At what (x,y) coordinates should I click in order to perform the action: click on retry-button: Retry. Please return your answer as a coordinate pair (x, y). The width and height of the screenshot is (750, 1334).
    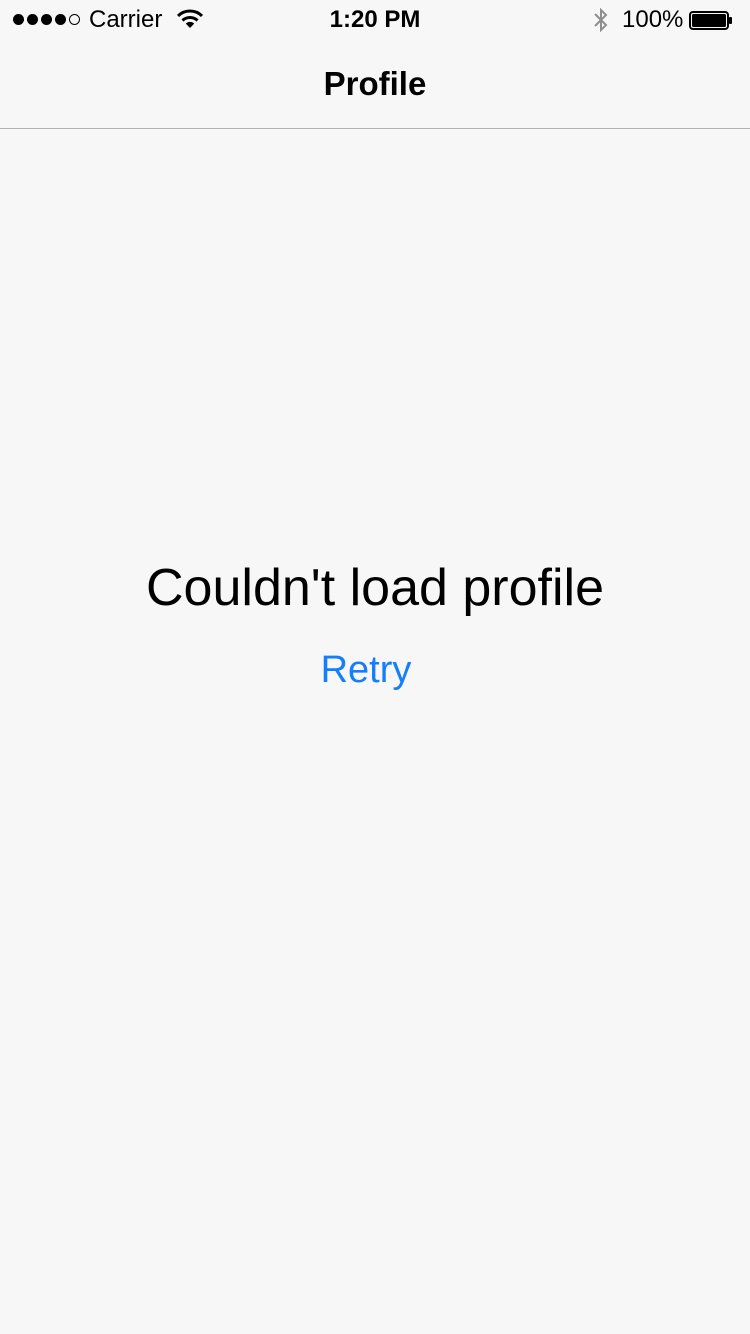
    Looking at the image, I should click on (375, 670).